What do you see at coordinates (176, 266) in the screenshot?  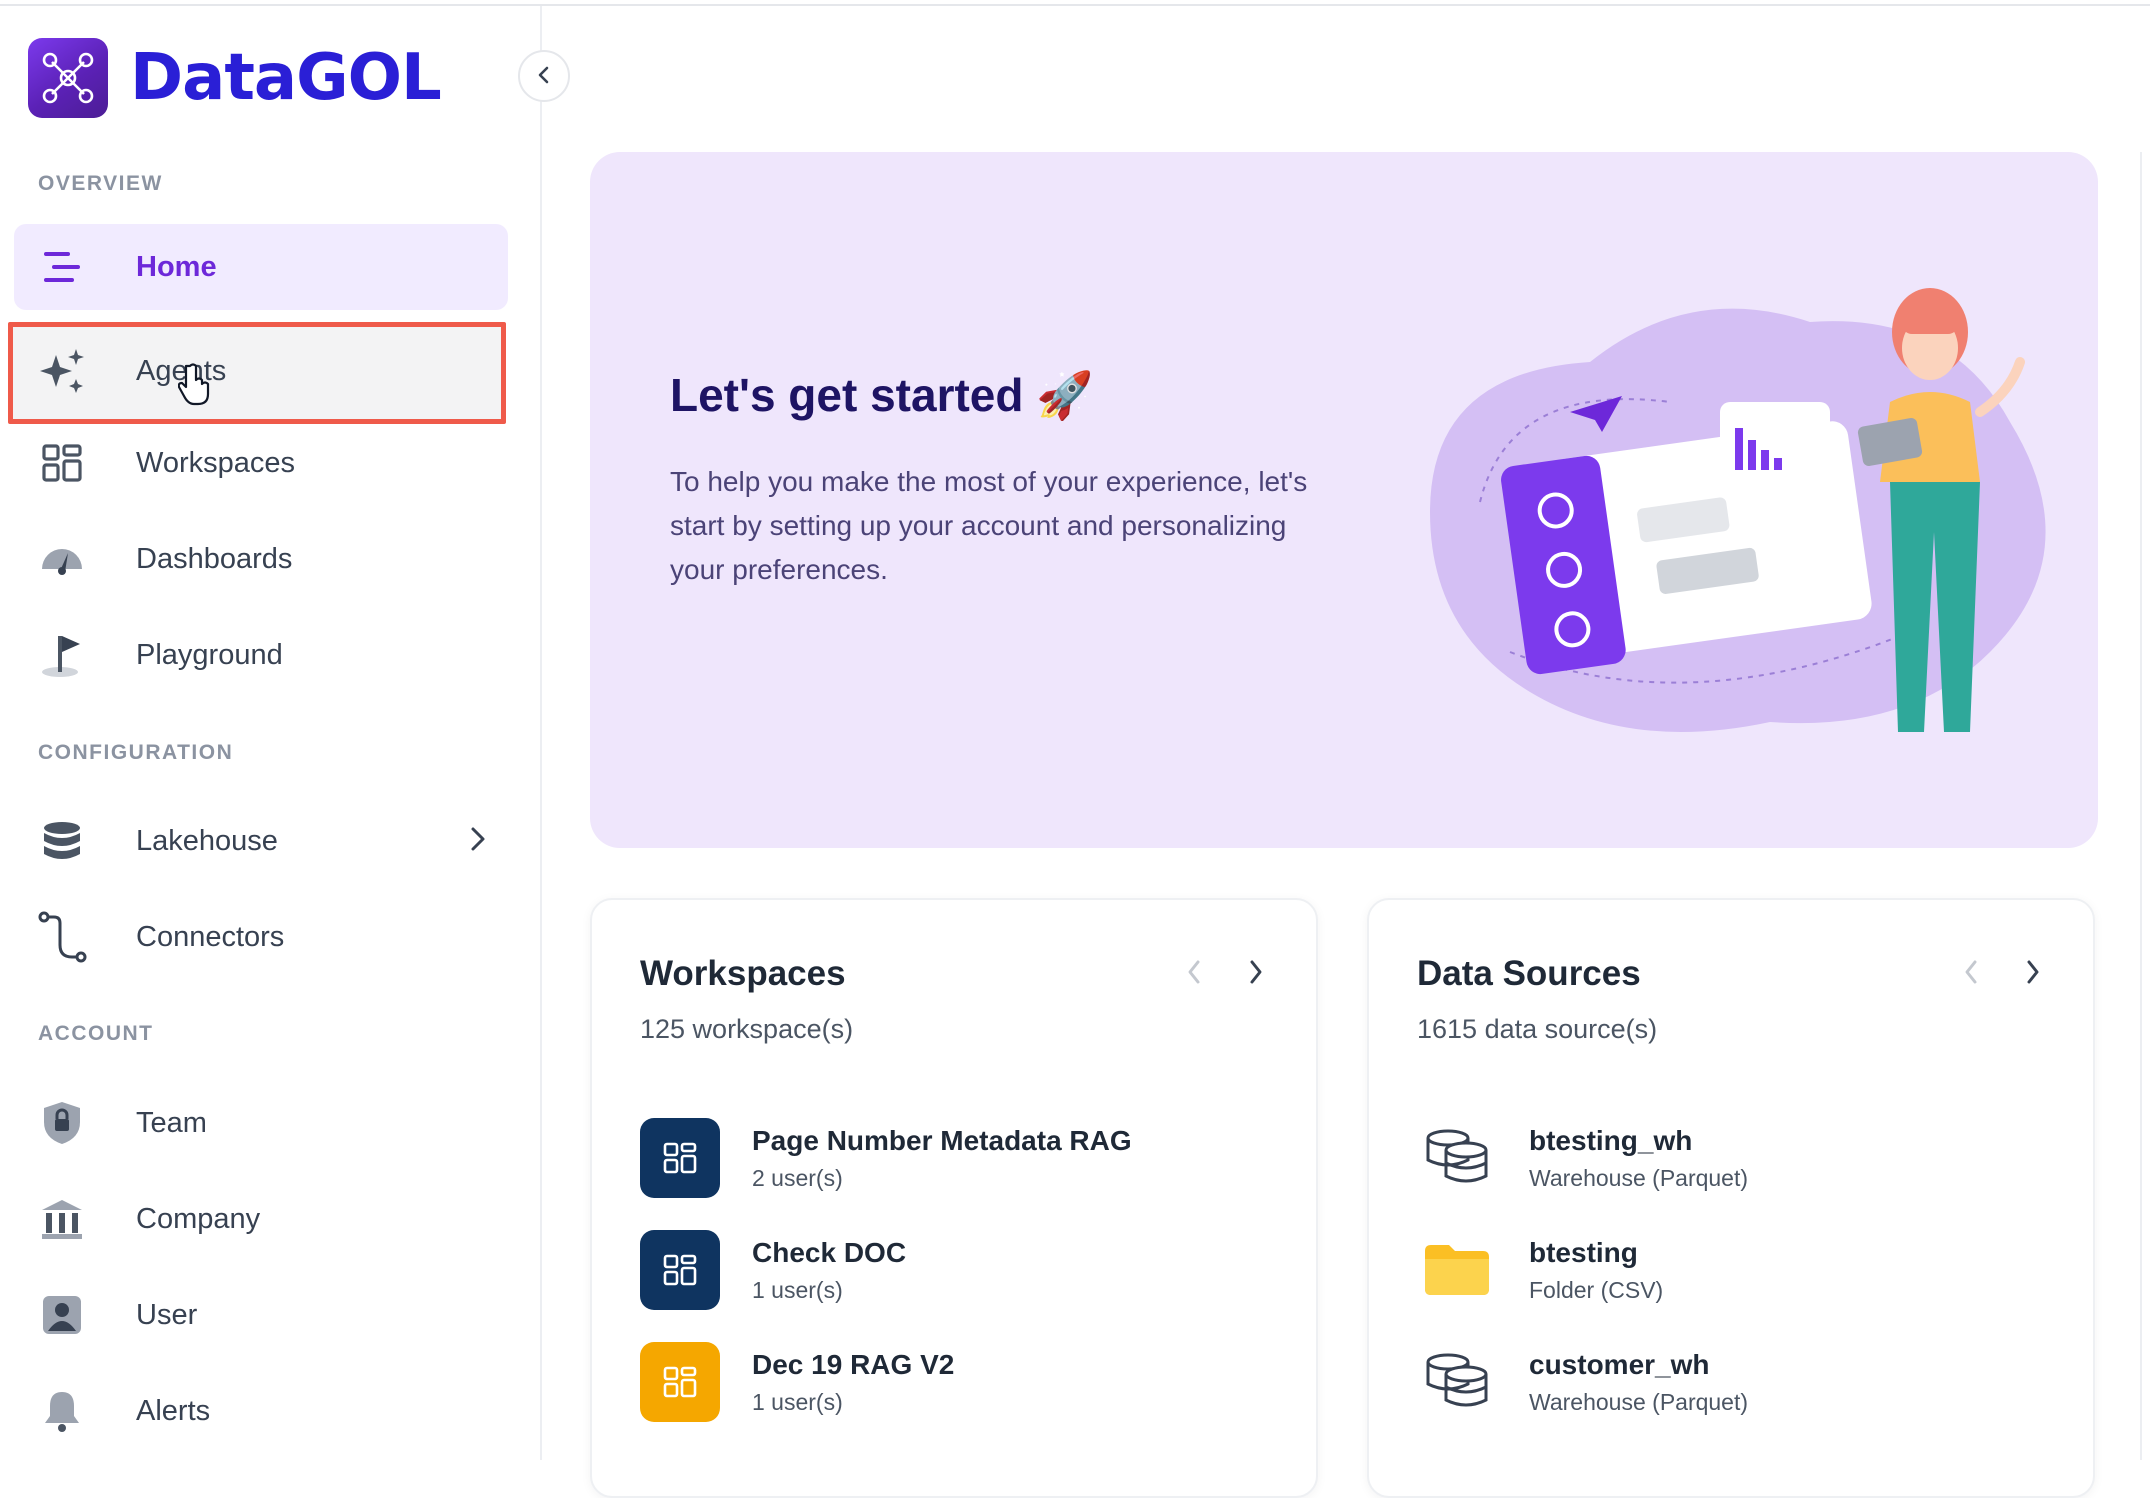 I see `sidebar-item-label: Home` at bounding box center [176, 266].